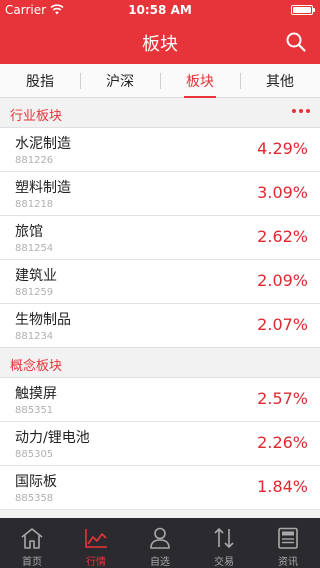 Image resolution: width=320 pixels, height=568 pixels. What do you see at coordinates (282, 148) in the screenshot?
I see `sector-change: 4.29%` at bounding box center [282, 148].